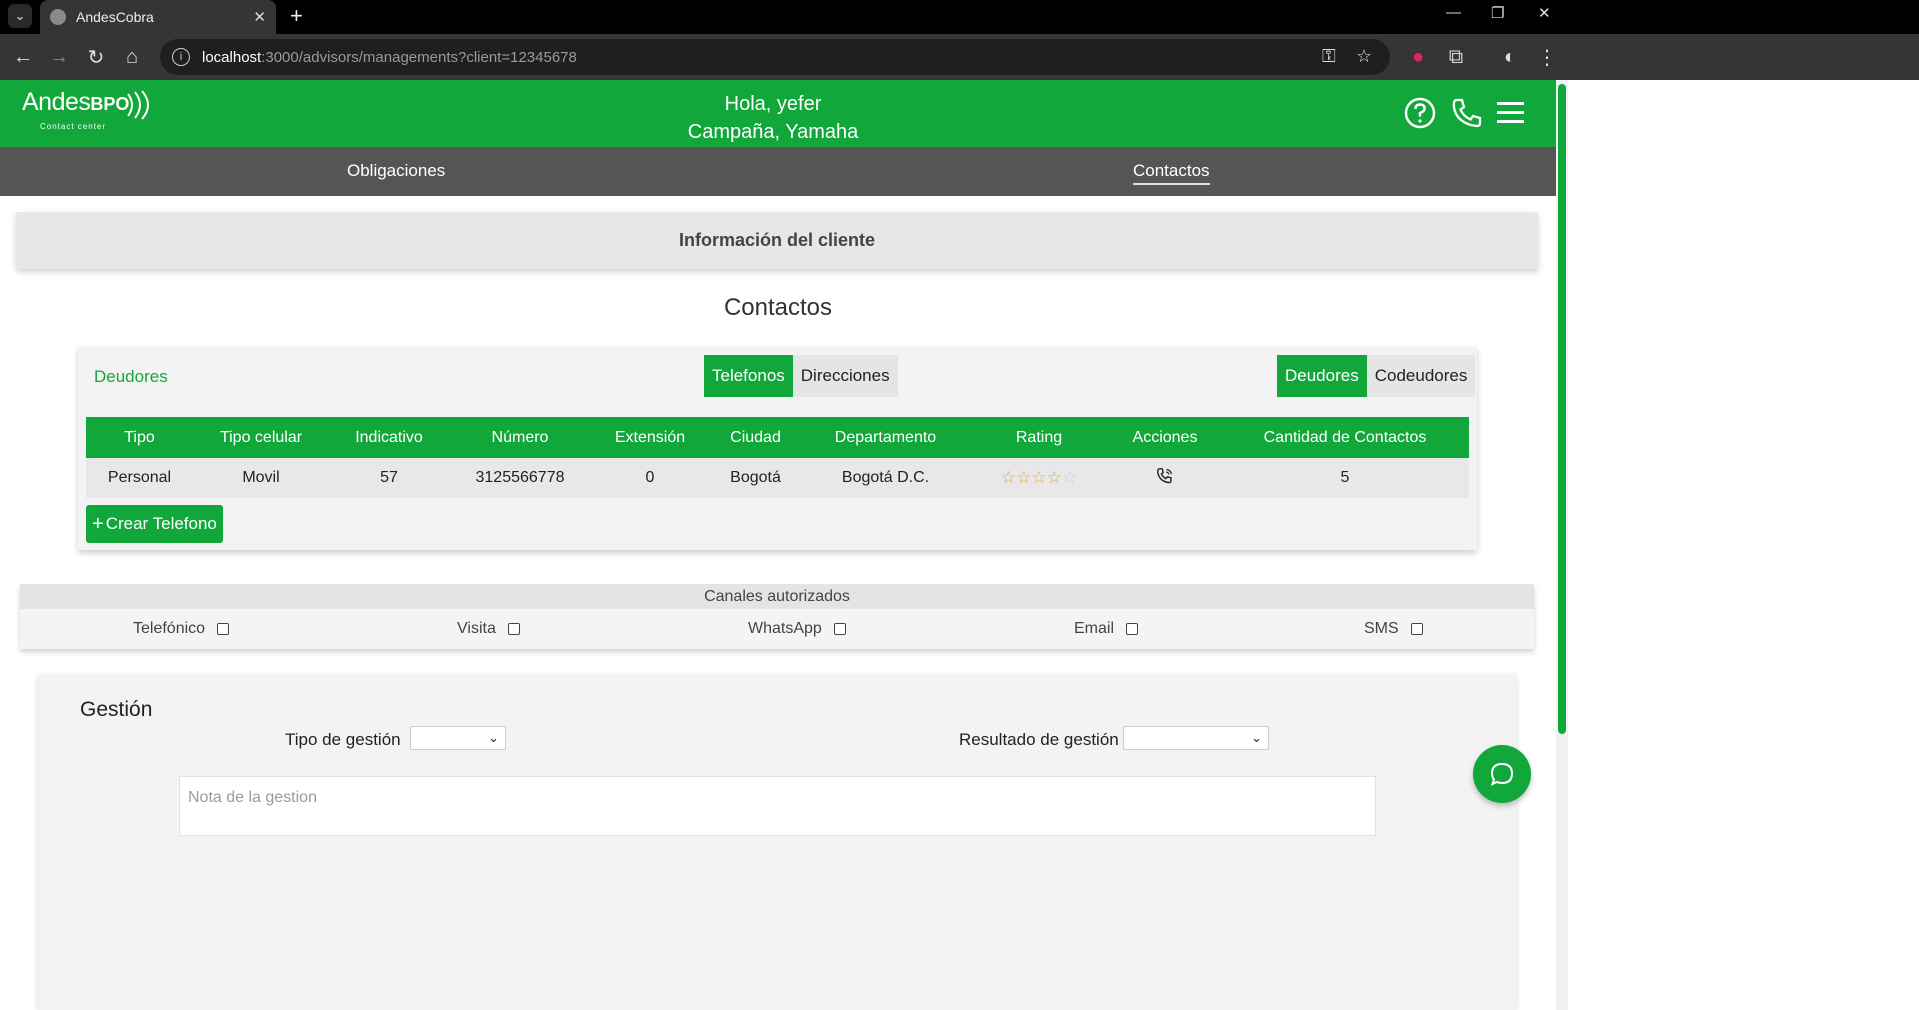  Describe the element at coordinates (748, 376) in the screenshot. I see `telefonos-button: Telefonos` at that location.